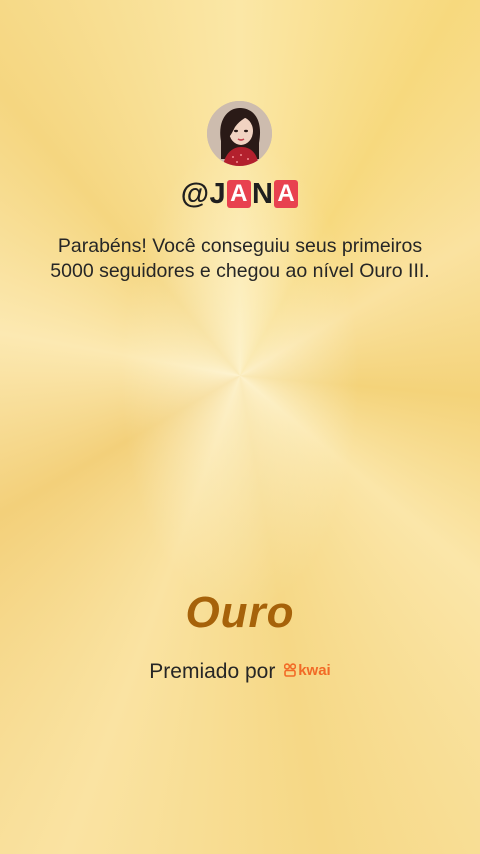 This screenshot has height=854, width=480. I want to click on kwai-logo-text: kwai, so click(314, 670).